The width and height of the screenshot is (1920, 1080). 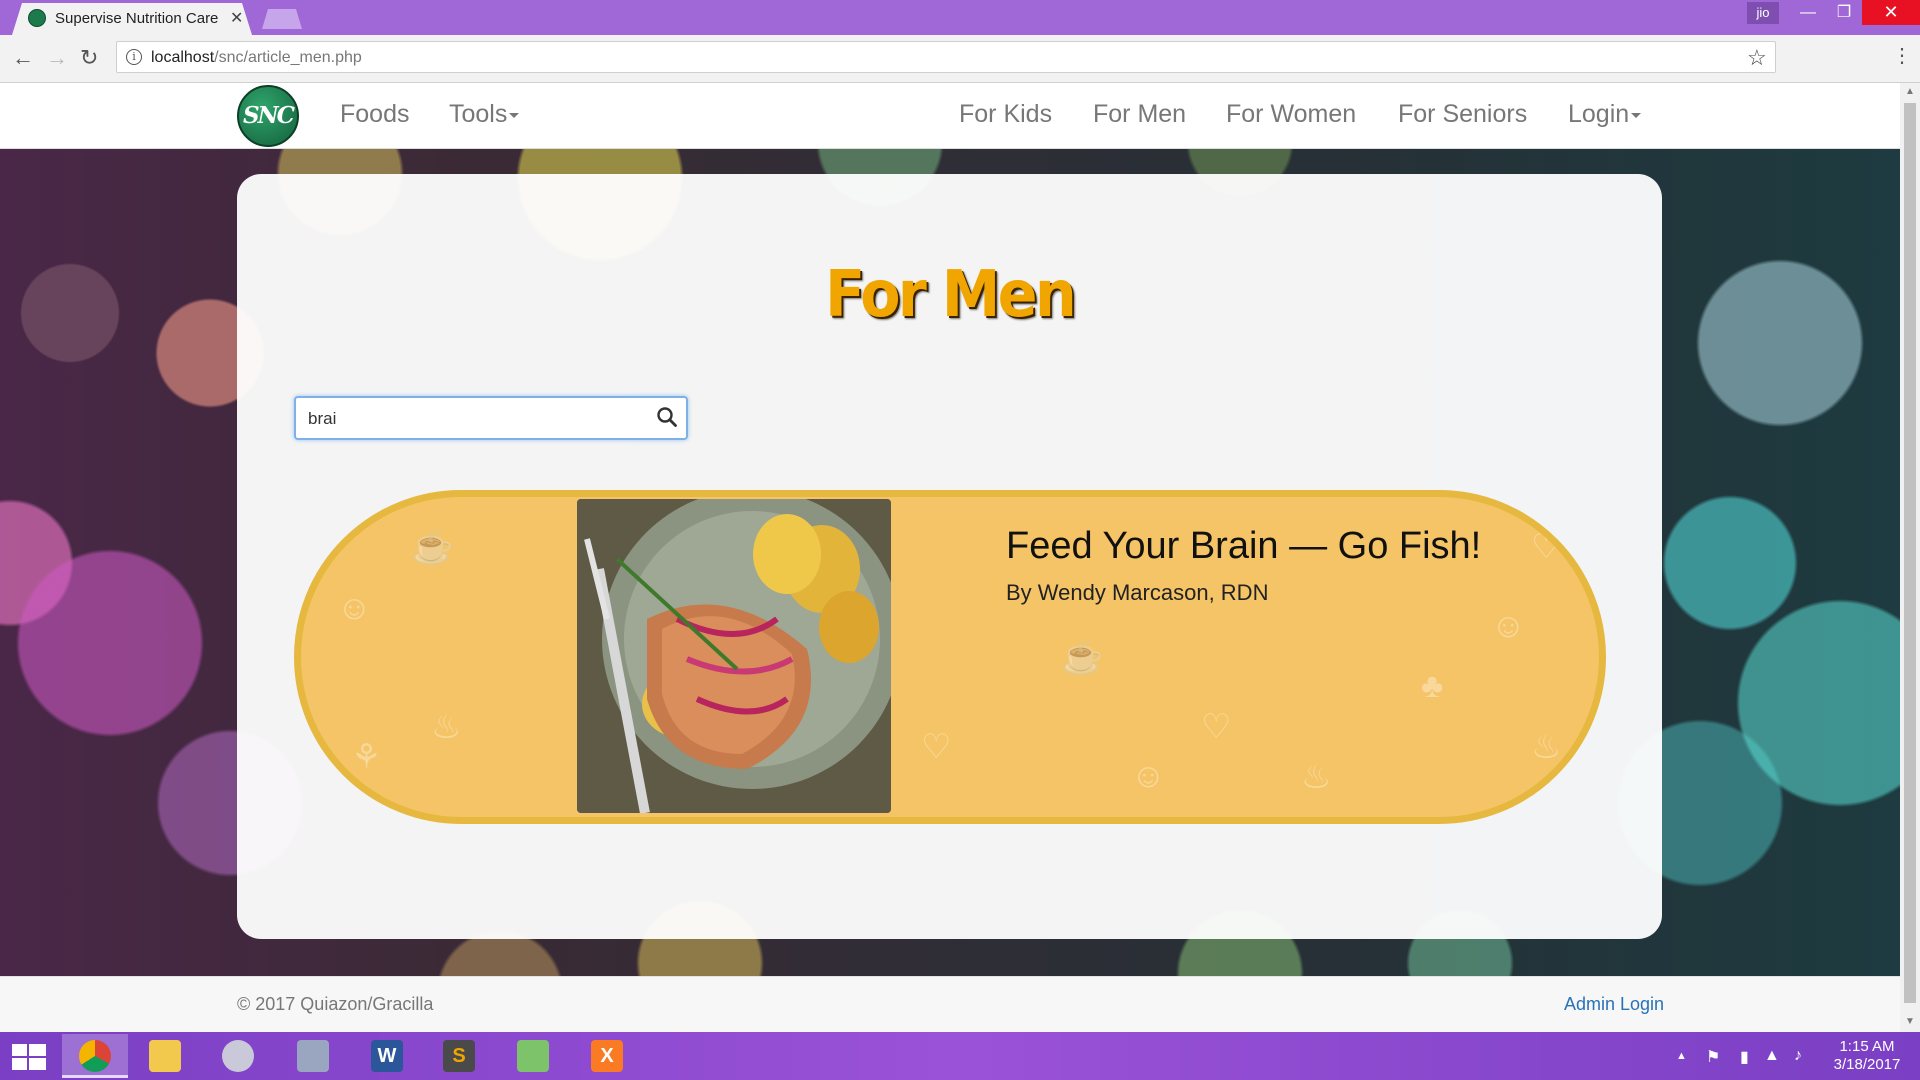 What do you see at coordinates (946, 57) in the screenshot?
I see `address-bar: i localhost/snc/article_men.php ☆` at bounding box center [946, 57].